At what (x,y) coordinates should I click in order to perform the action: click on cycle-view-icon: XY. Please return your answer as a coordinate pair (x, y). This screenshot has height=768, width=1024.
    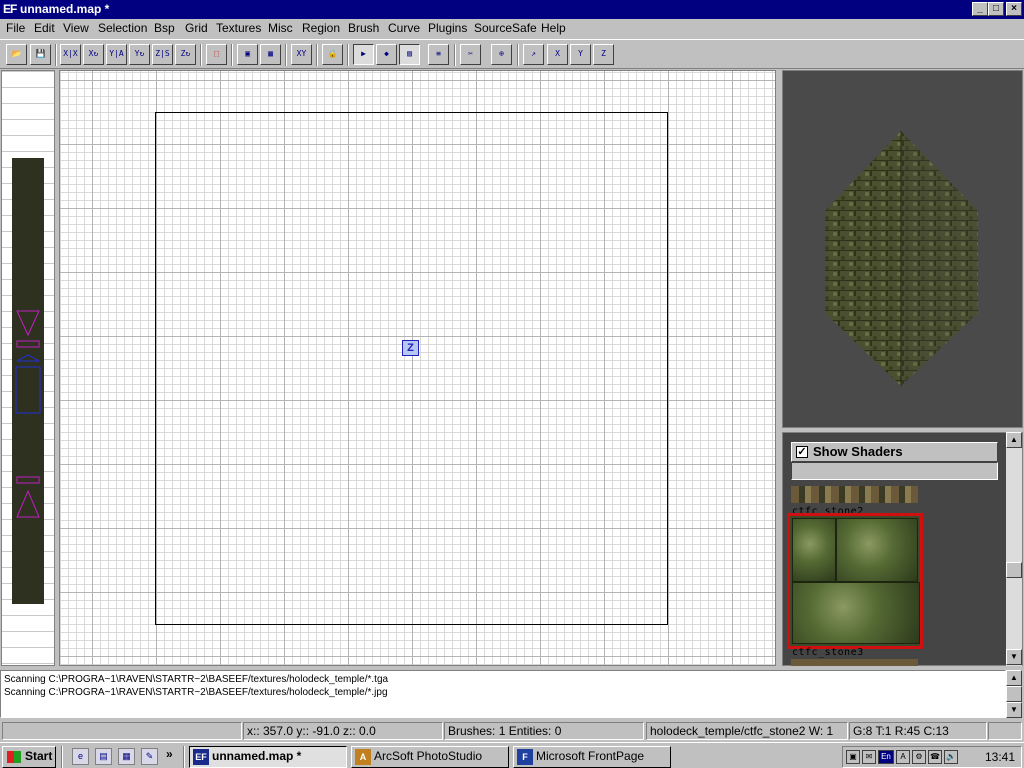
    Looking at the image, I should click on (301, 54).